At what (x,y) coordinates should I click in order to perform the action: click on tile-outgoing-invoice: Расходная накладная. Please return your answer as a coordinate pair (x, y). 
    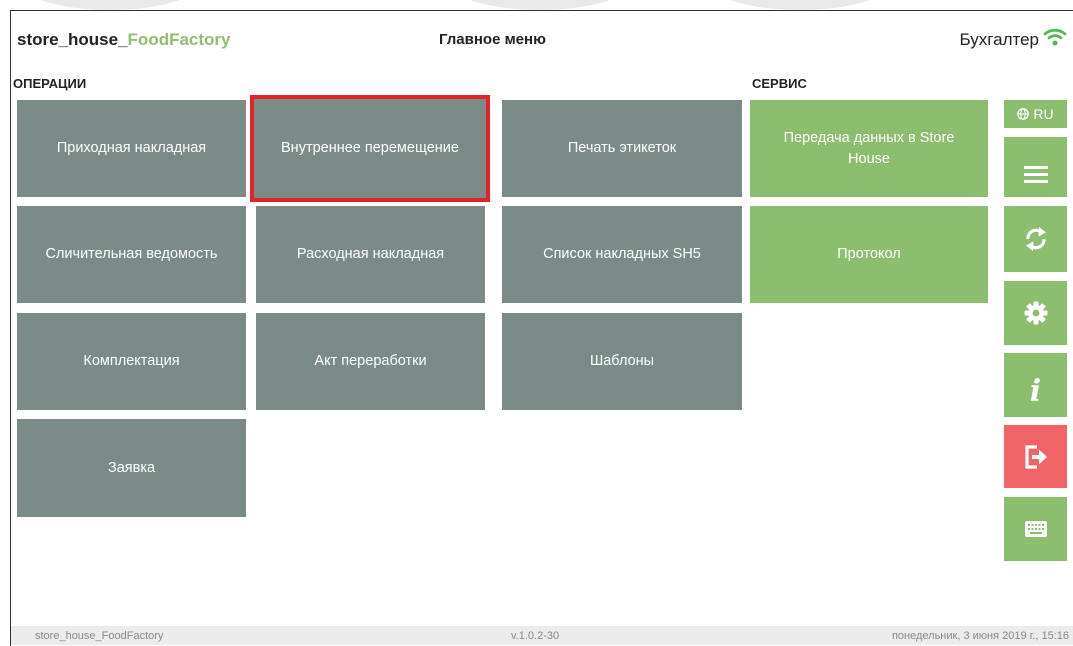
    Looking at the image, I should click on (370, 254).